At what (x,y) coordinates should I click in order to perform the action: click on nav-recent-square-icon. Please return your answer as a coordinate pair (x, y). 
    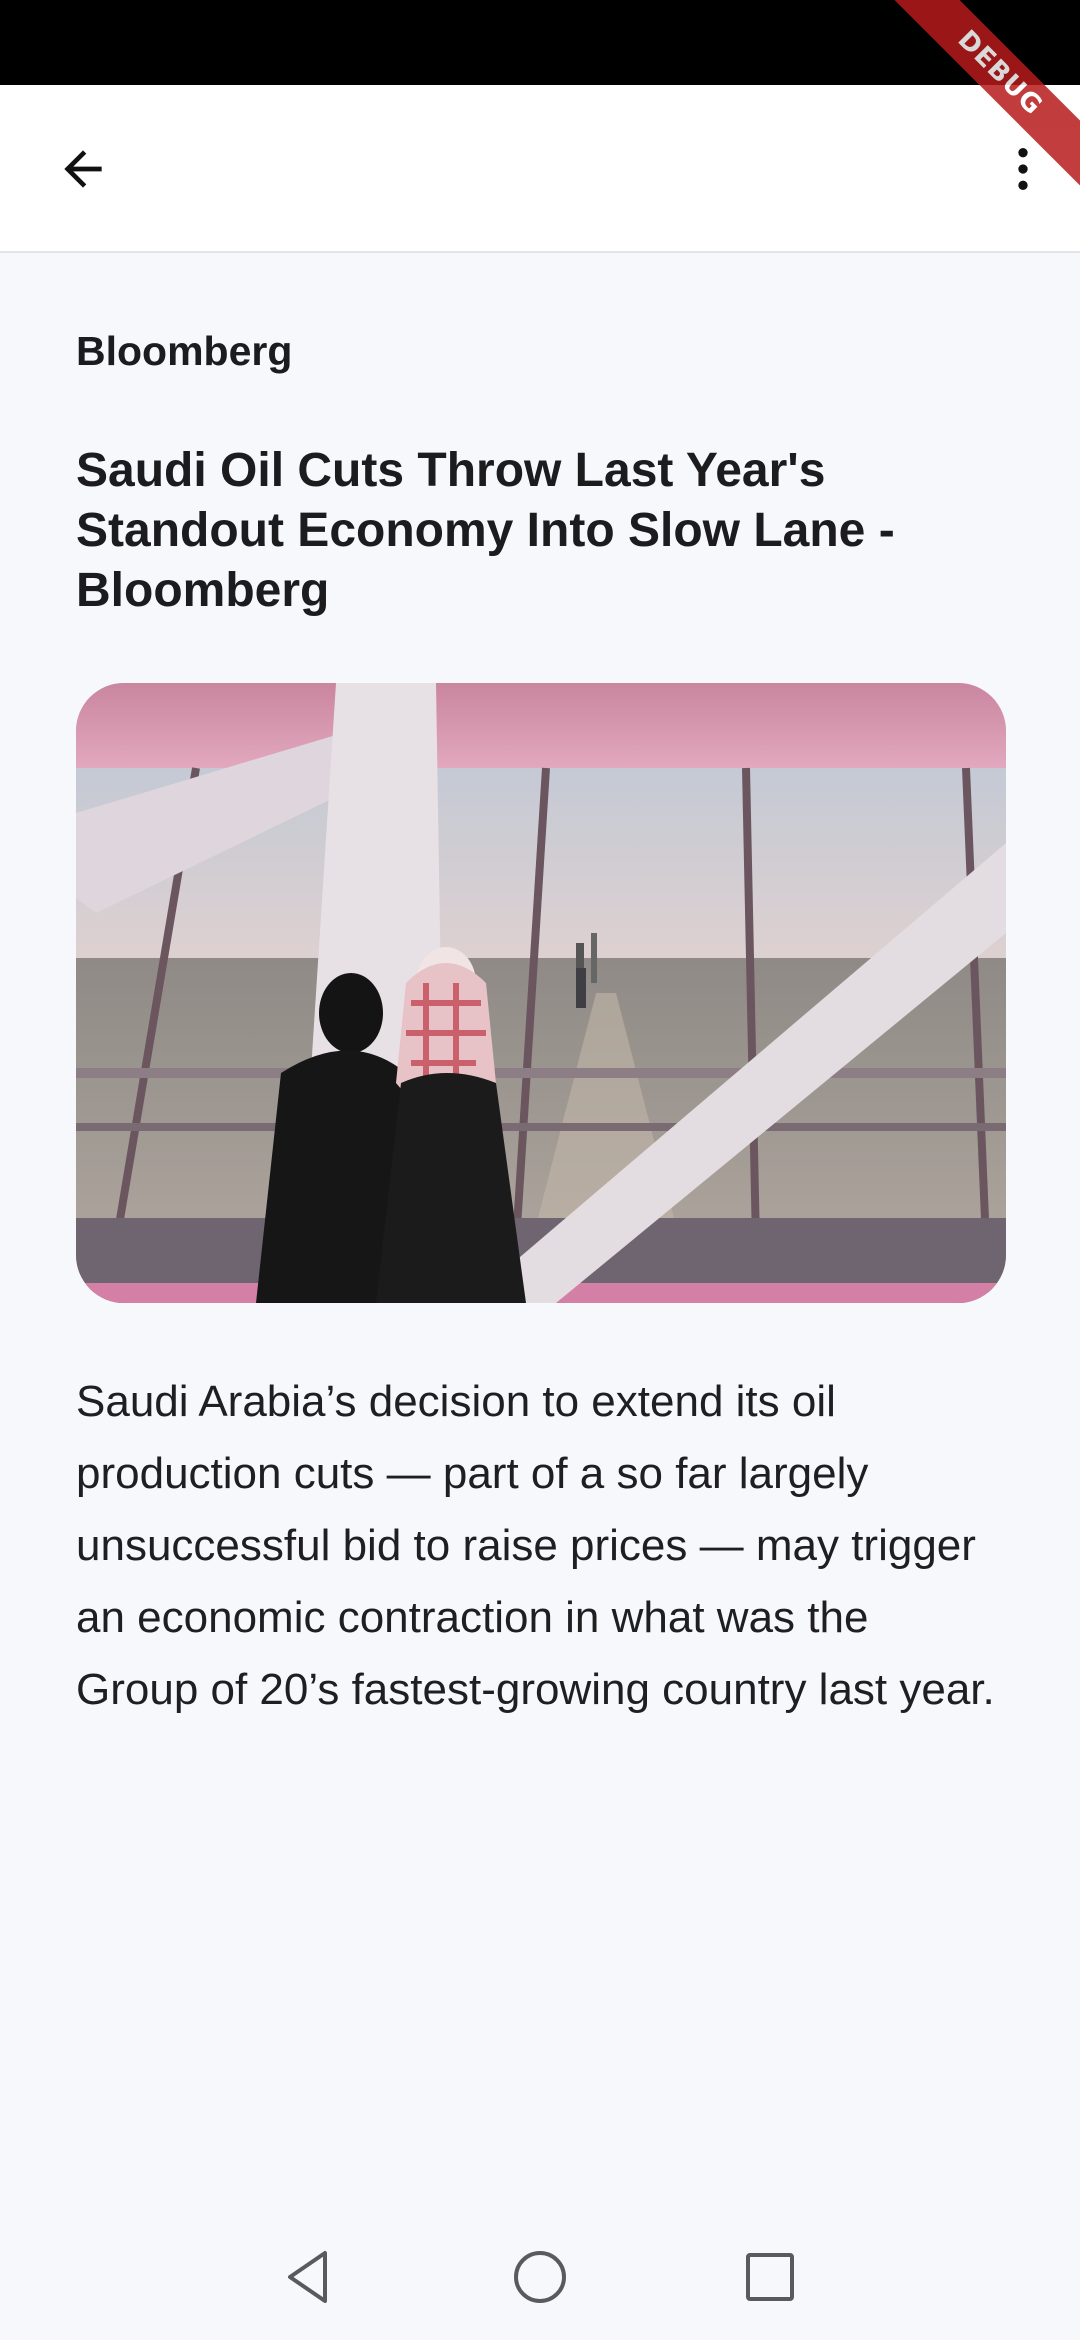
    Looking at the image, I should click on (770, 2277).